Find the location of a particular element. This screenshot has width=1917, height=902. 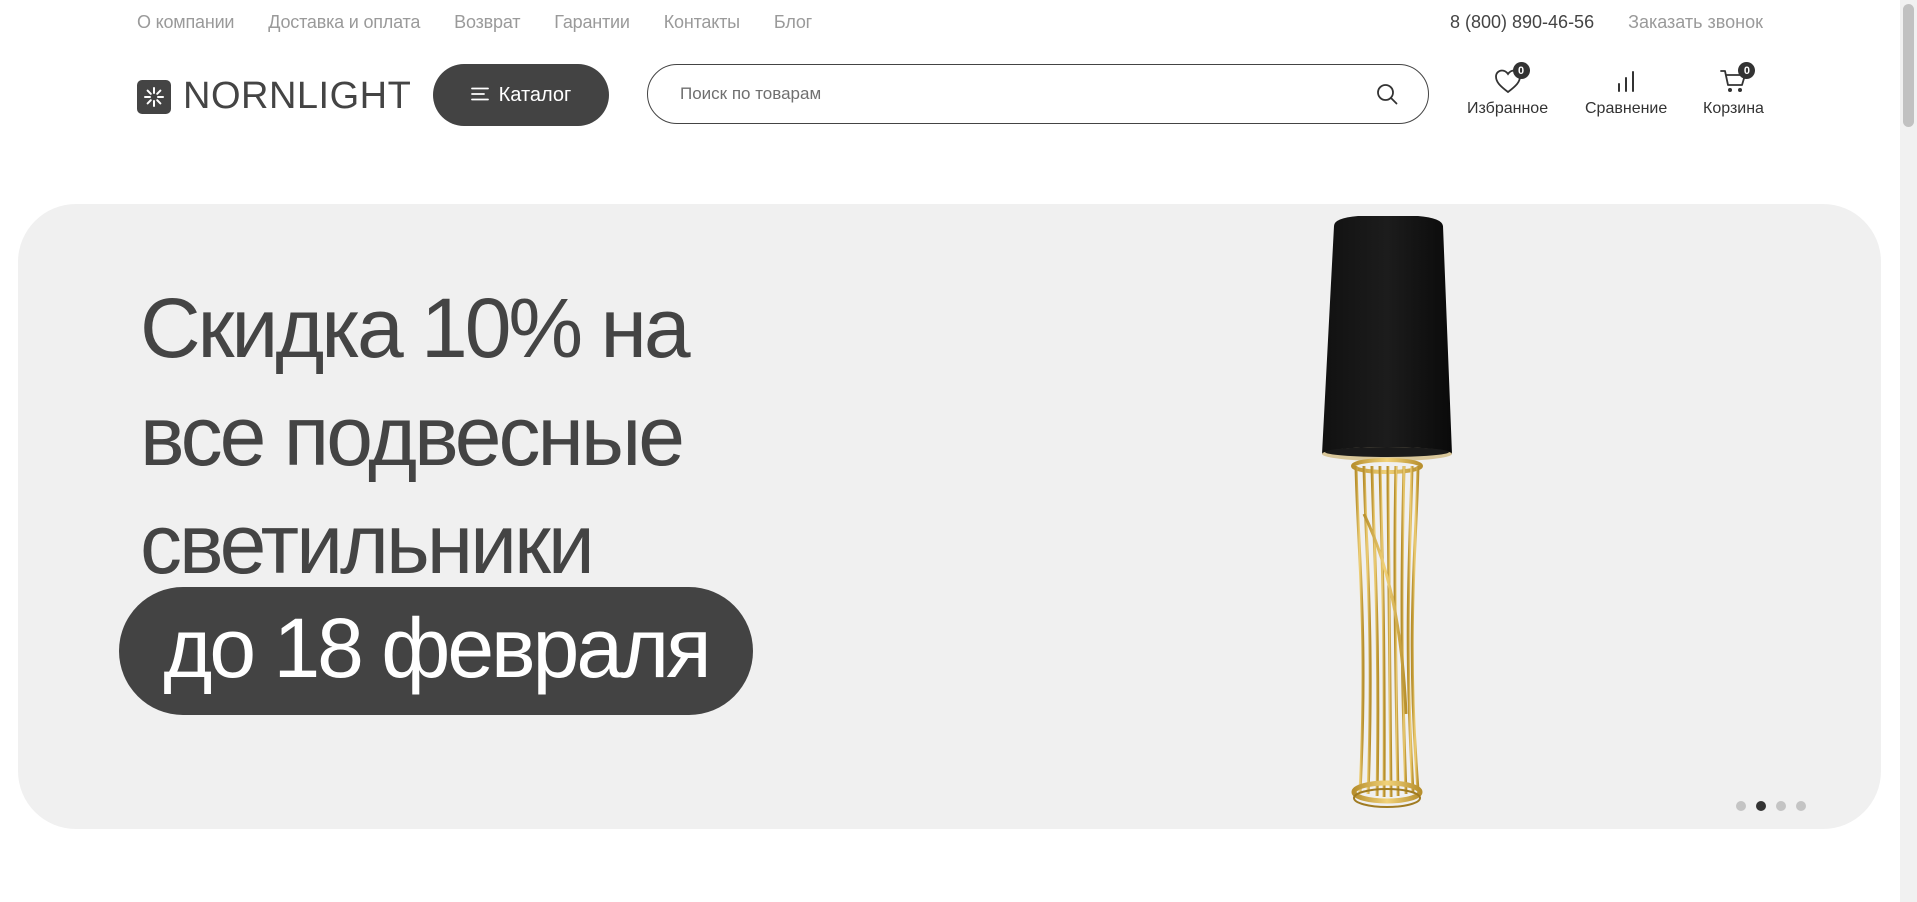

cart-count-badge: 0 is located at coordinates (1747, 70).